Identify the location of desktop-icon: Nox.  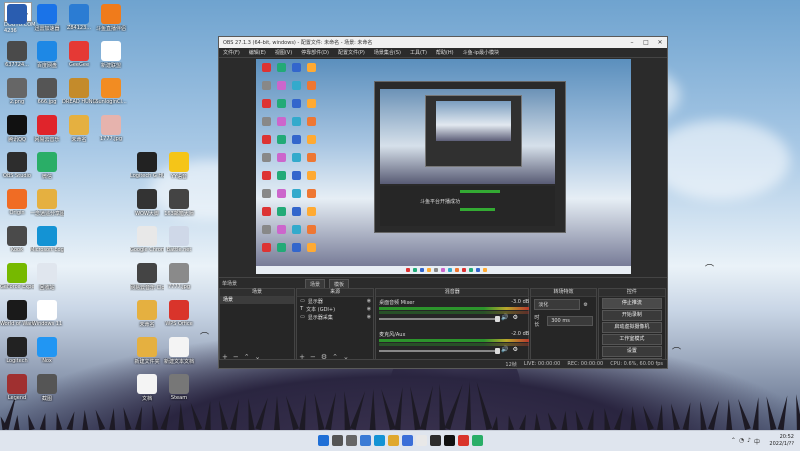
(47, 350).